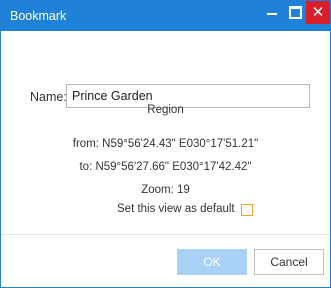 The height and width of the screenshot is (288, 331). I want to click on maximize-icon, so click(295, 12).